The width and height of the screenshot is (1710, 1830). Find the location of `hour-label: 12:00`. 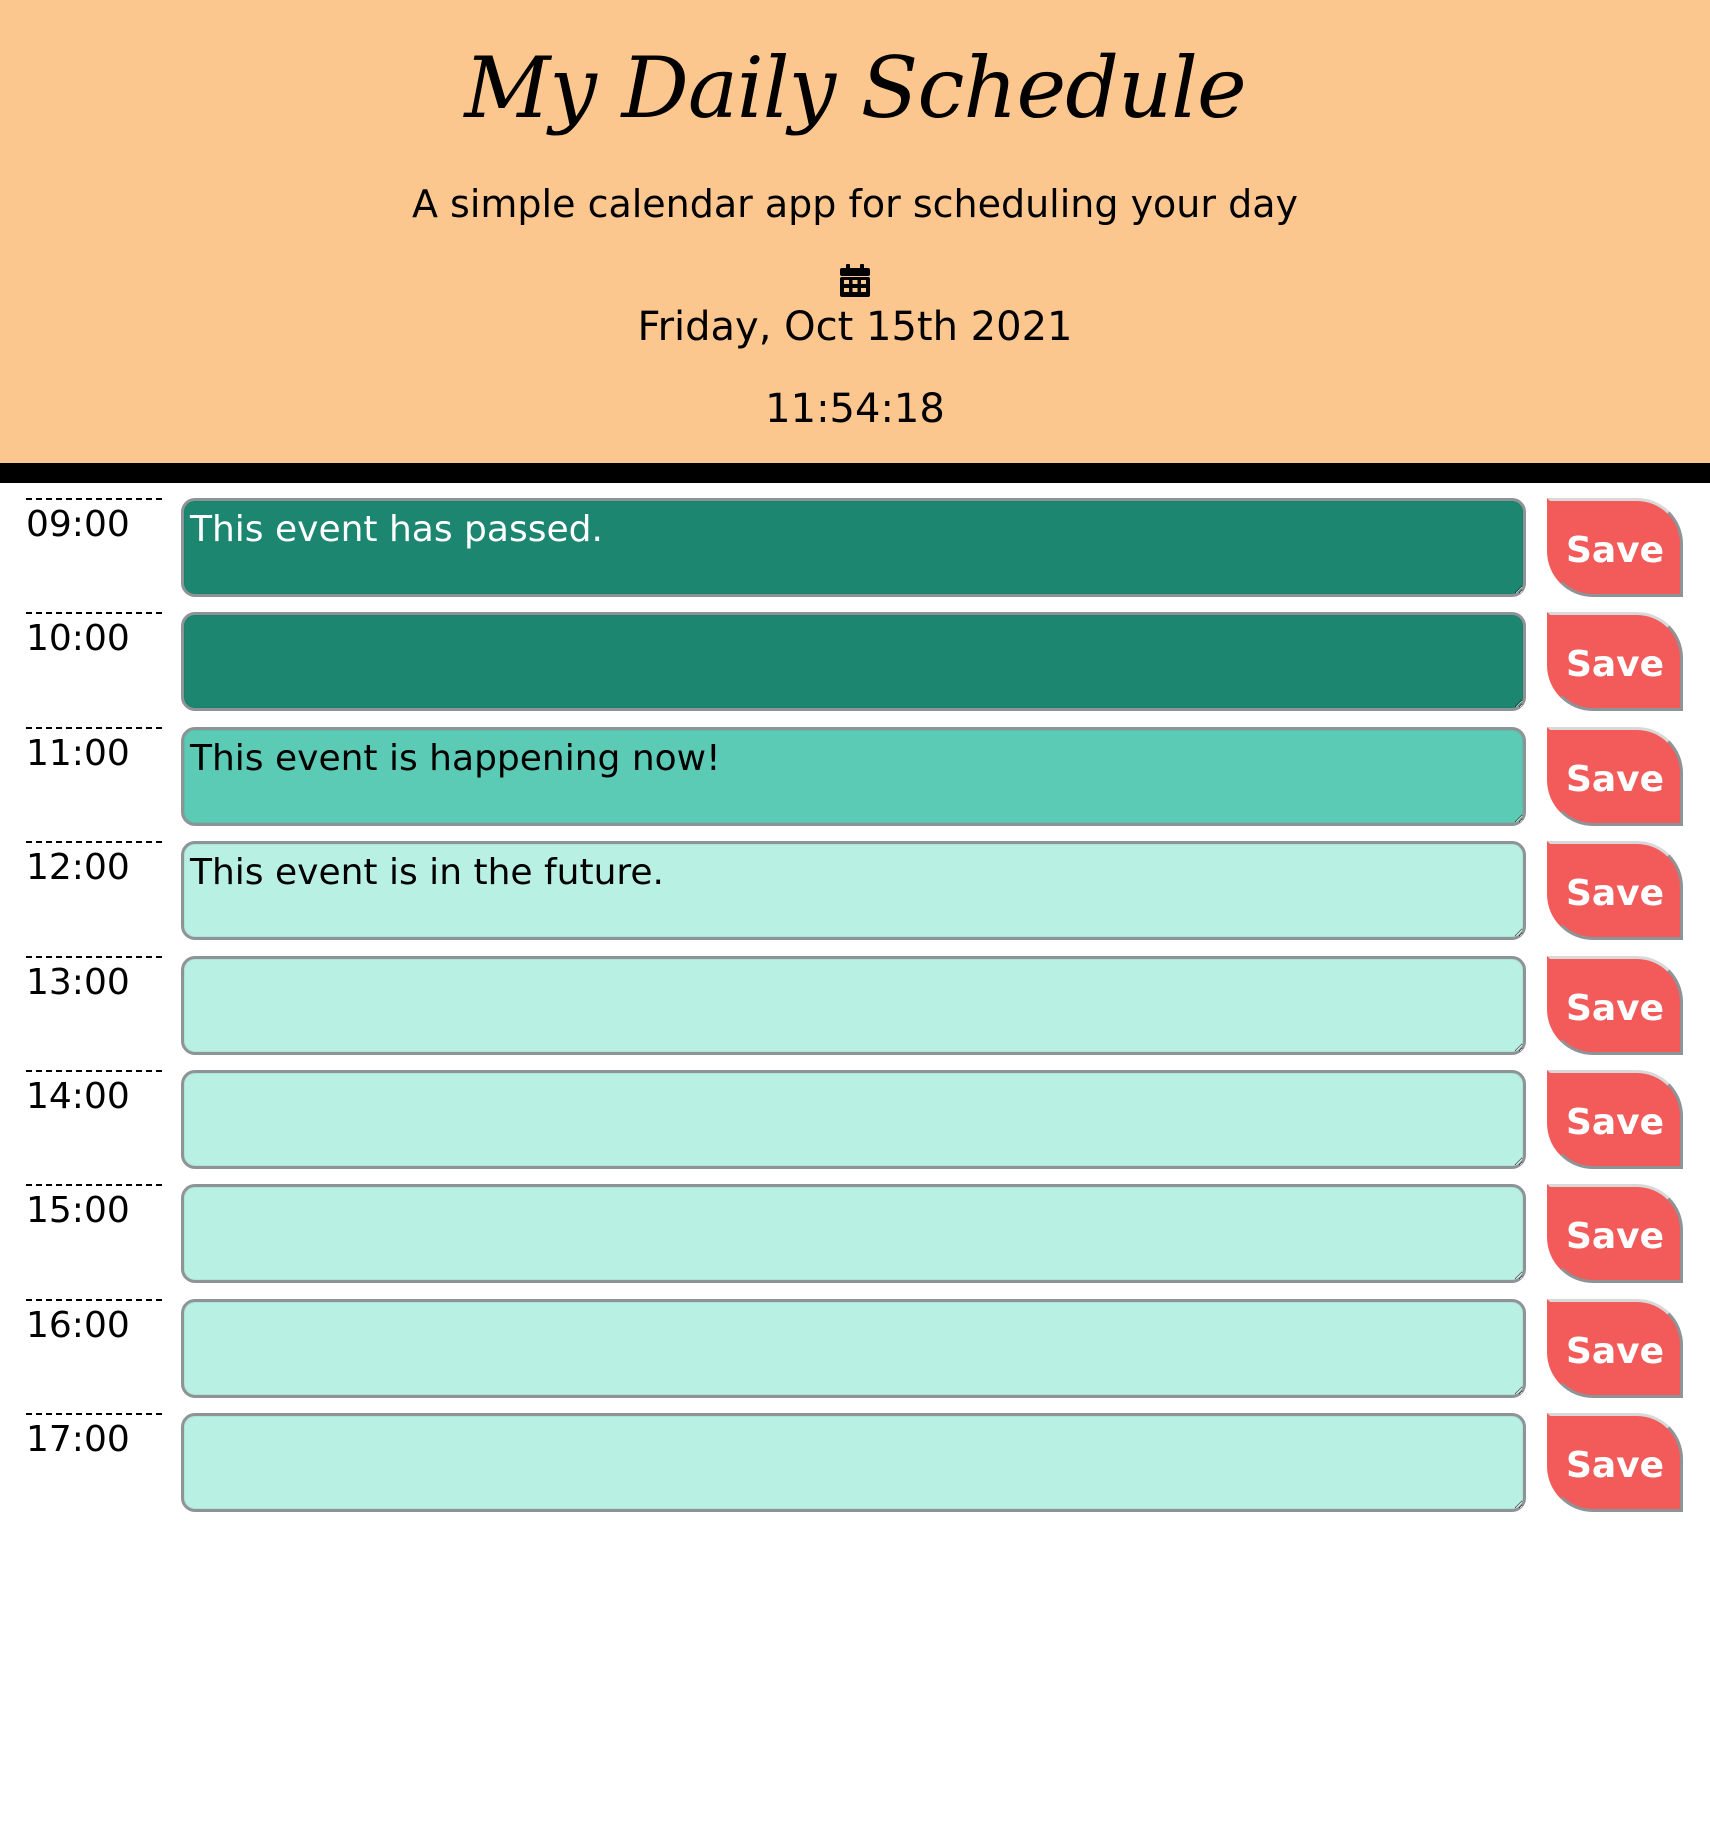

hour-label: 12:00 is located at coordinates (94, 890).